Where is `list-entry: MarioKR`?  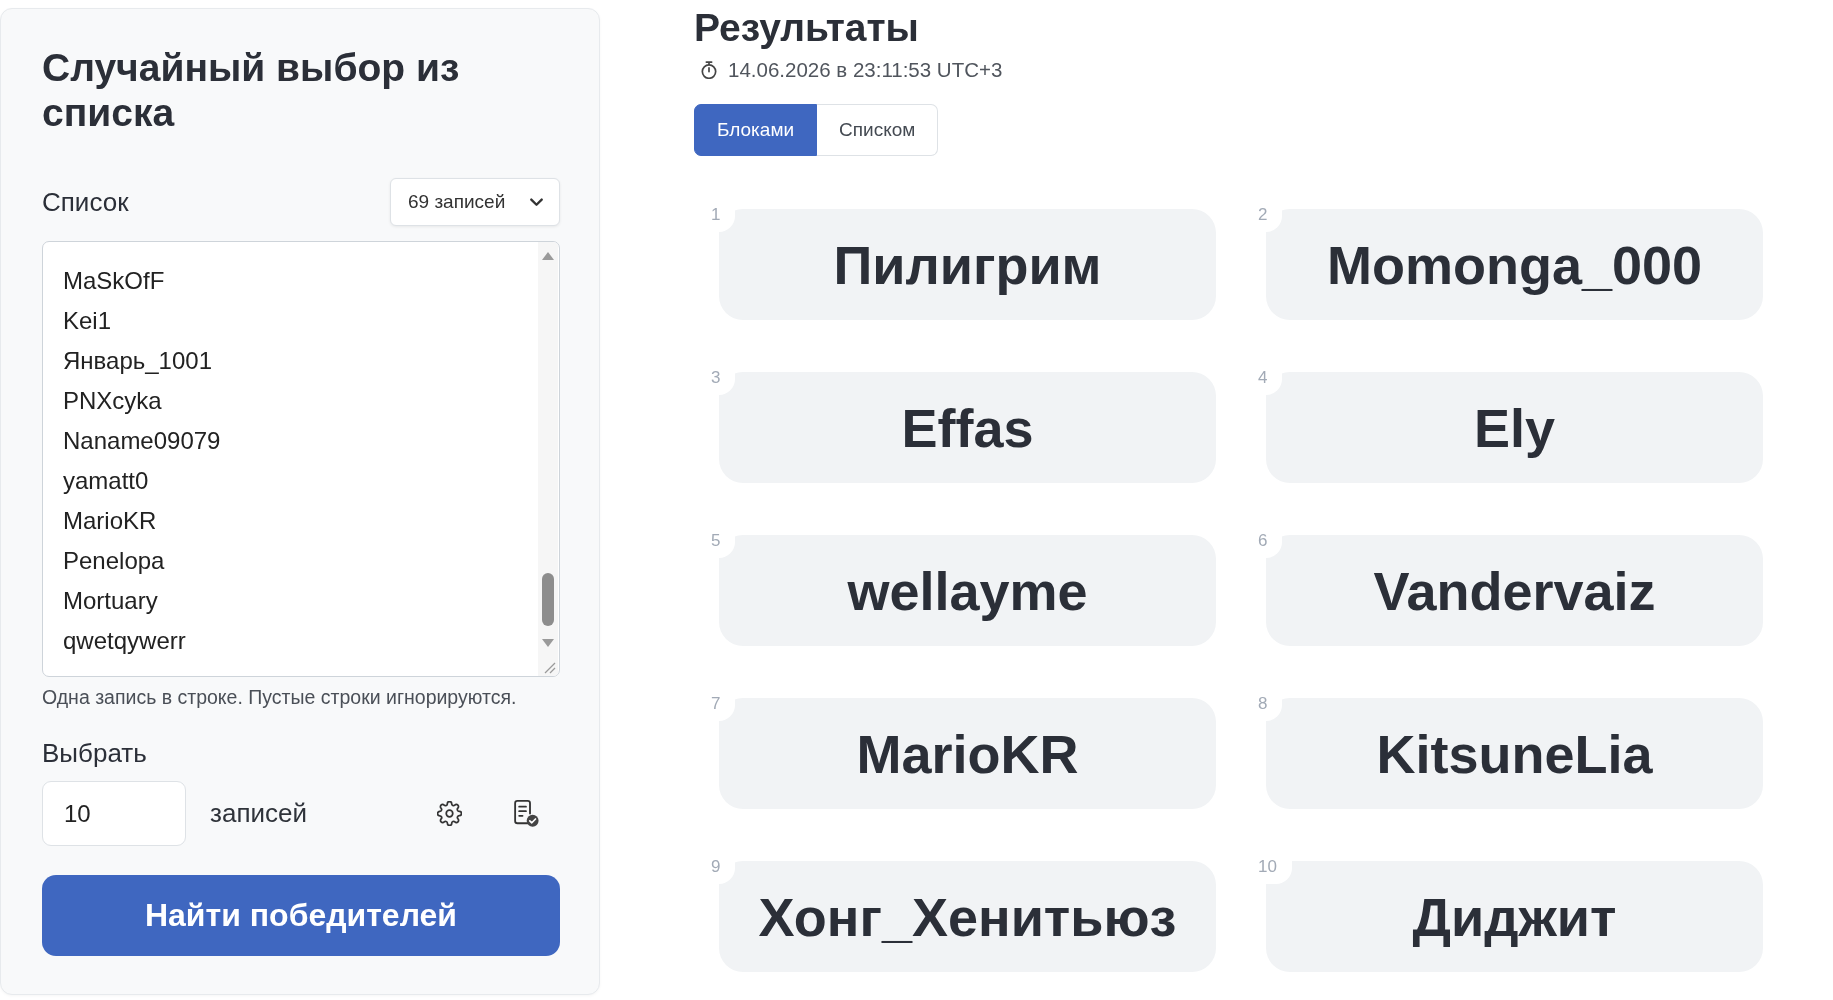 list-entry: MarioKR is located at coordinates (110, 521).